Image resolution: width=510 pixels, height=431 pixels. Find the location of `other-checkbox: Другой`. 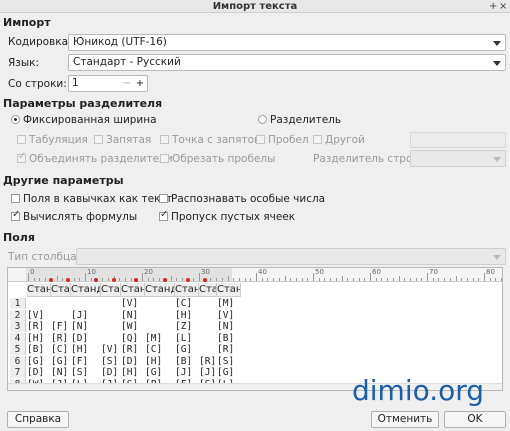

other-checkbox: Другой is located at coordinates (339, 140).